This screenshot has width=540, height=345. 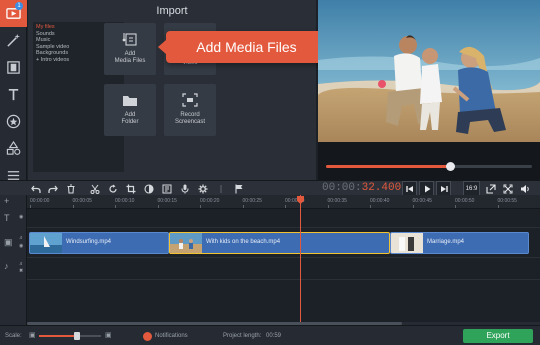 I want to click on import-title: Import, so click(x=172, y=11).